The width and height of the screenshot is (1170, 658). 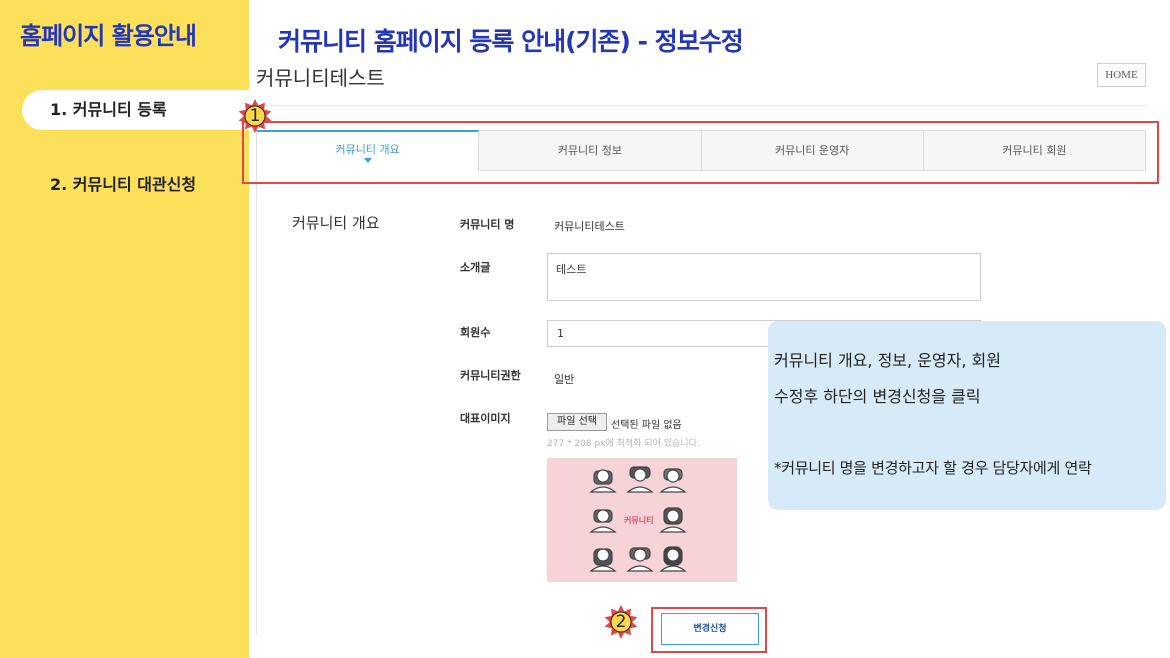 What do you see at coordinates (475, 332) in the screenshot?
I see `members-label: 회원수` at bounding box center [475, 332].